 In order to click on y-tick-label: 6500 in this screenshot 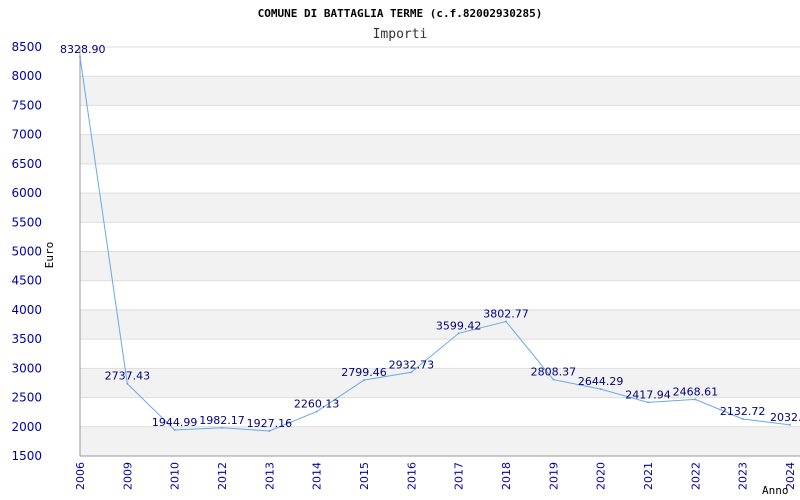, I will do `click(26, 164)`.